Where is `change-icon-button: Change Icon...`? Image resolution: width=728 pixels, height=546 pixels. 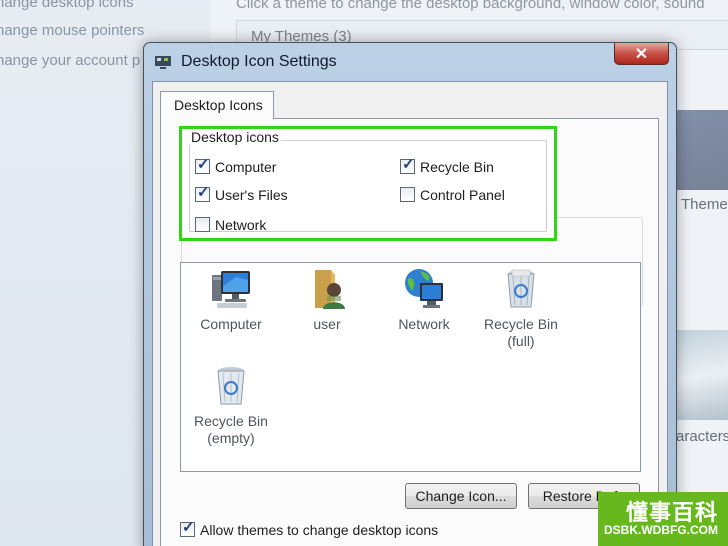
change-icon-button: Change Icon... is located at coordinates (461, 496).